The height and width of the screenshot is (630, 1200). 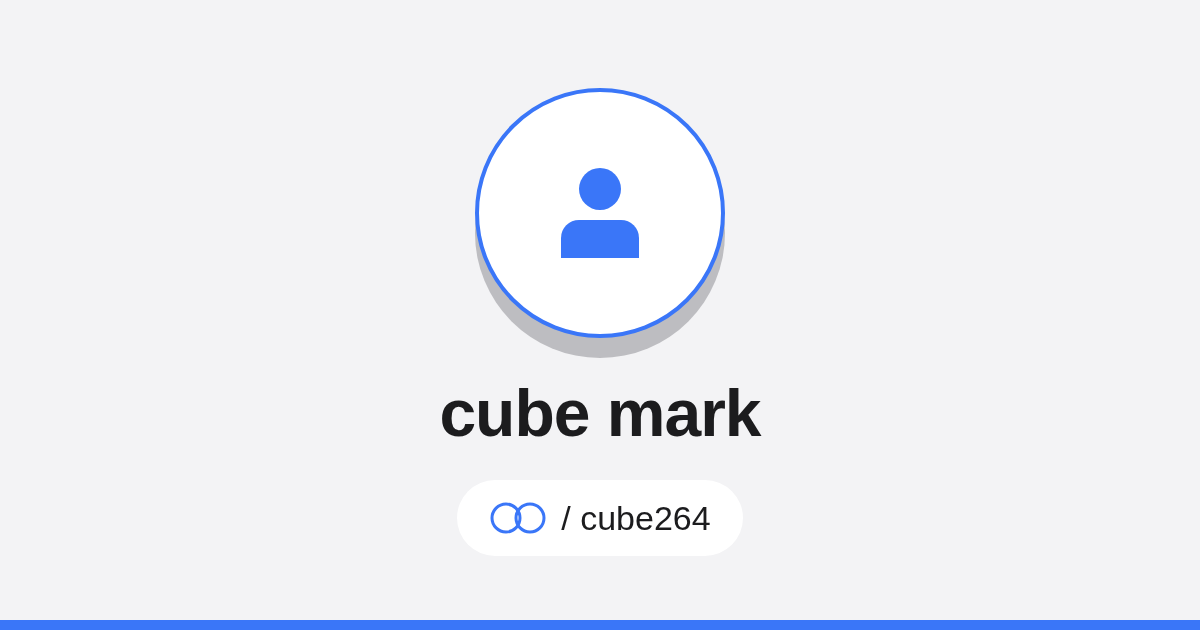 I want to click on profile-name: cube mark, so click(x=600, y=413).